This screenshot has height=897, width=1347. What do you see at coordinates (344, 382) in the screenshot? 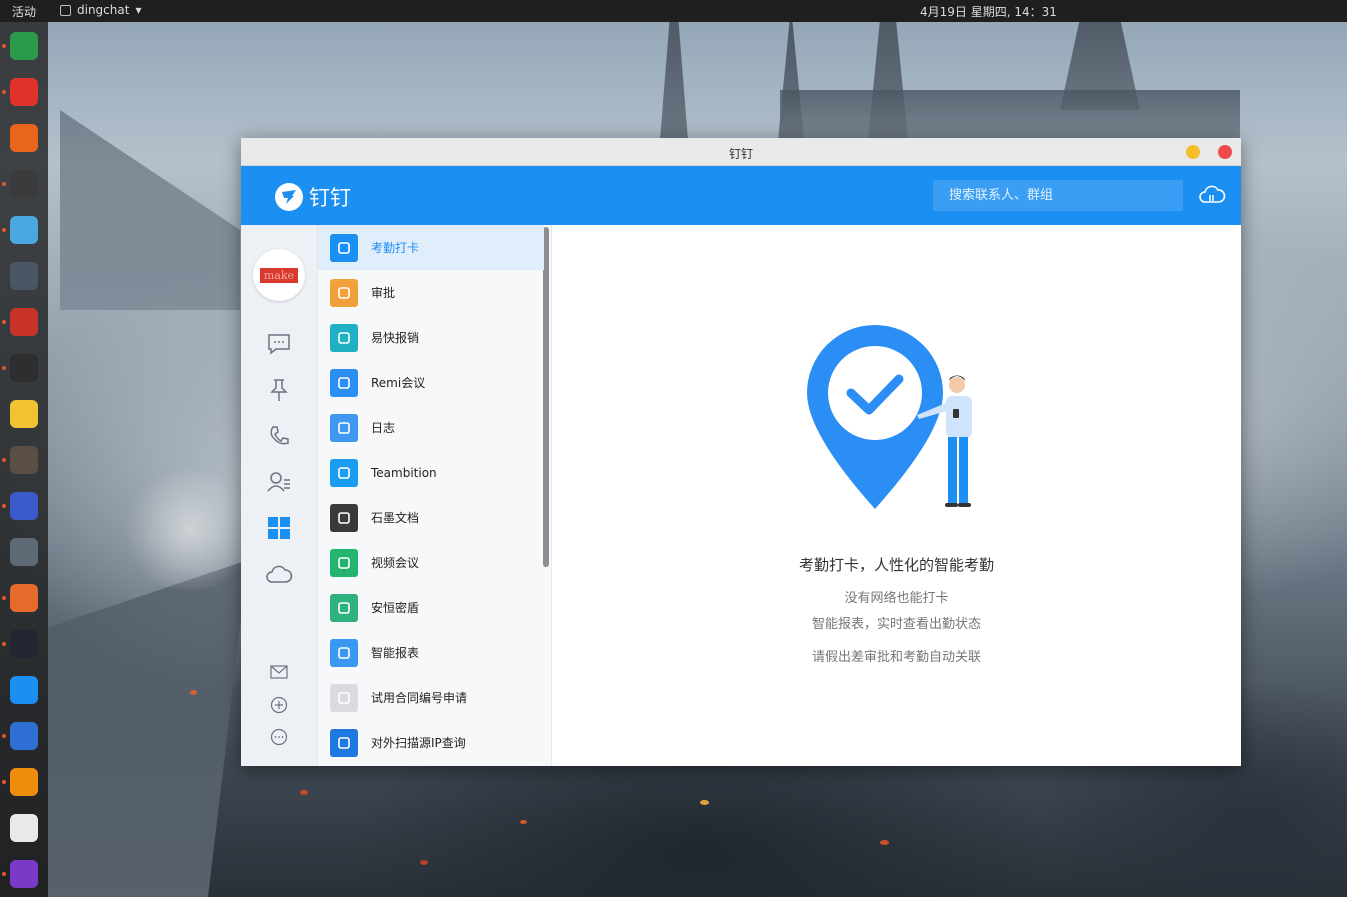
I see `remi-meeting-icon` at bounding box center [344, 382].